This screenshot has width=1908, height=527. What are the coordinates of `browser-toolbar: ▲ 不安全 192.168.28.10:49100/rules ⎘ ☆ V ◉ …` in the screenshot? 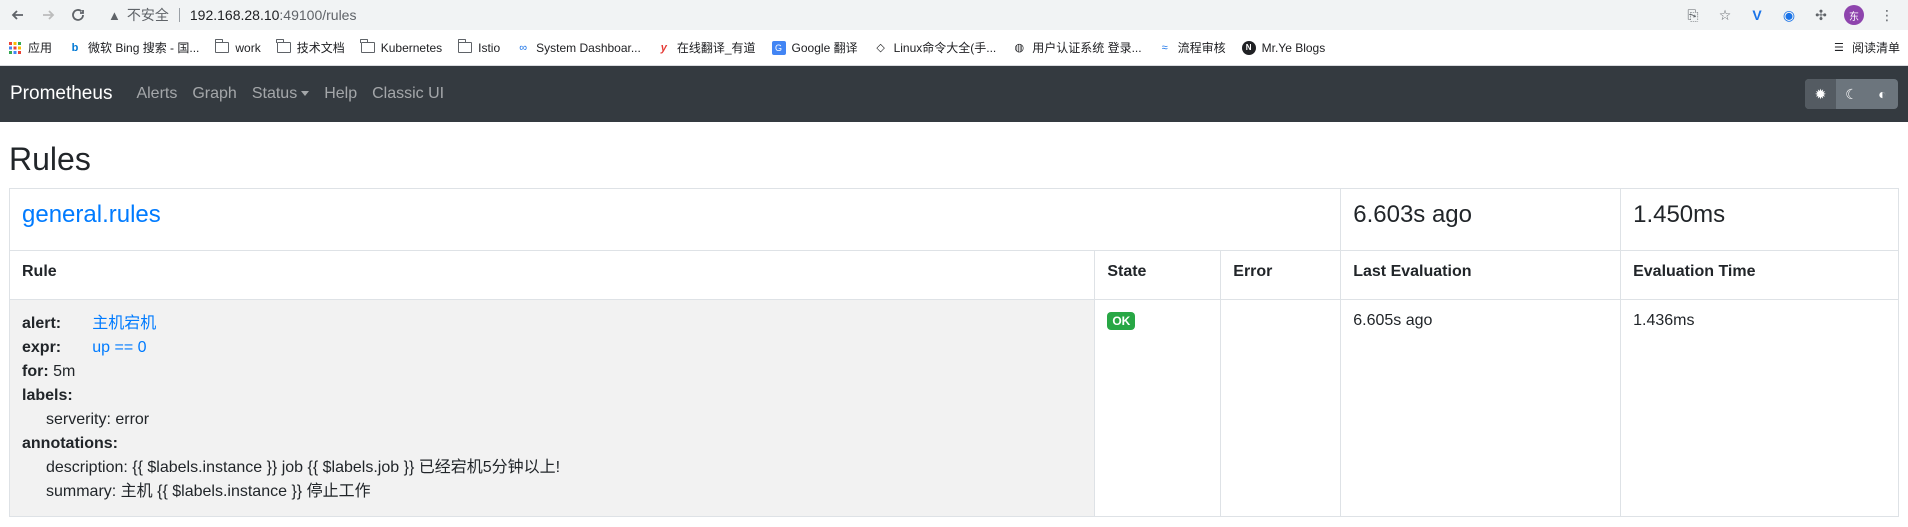 It's located at (954, 15).